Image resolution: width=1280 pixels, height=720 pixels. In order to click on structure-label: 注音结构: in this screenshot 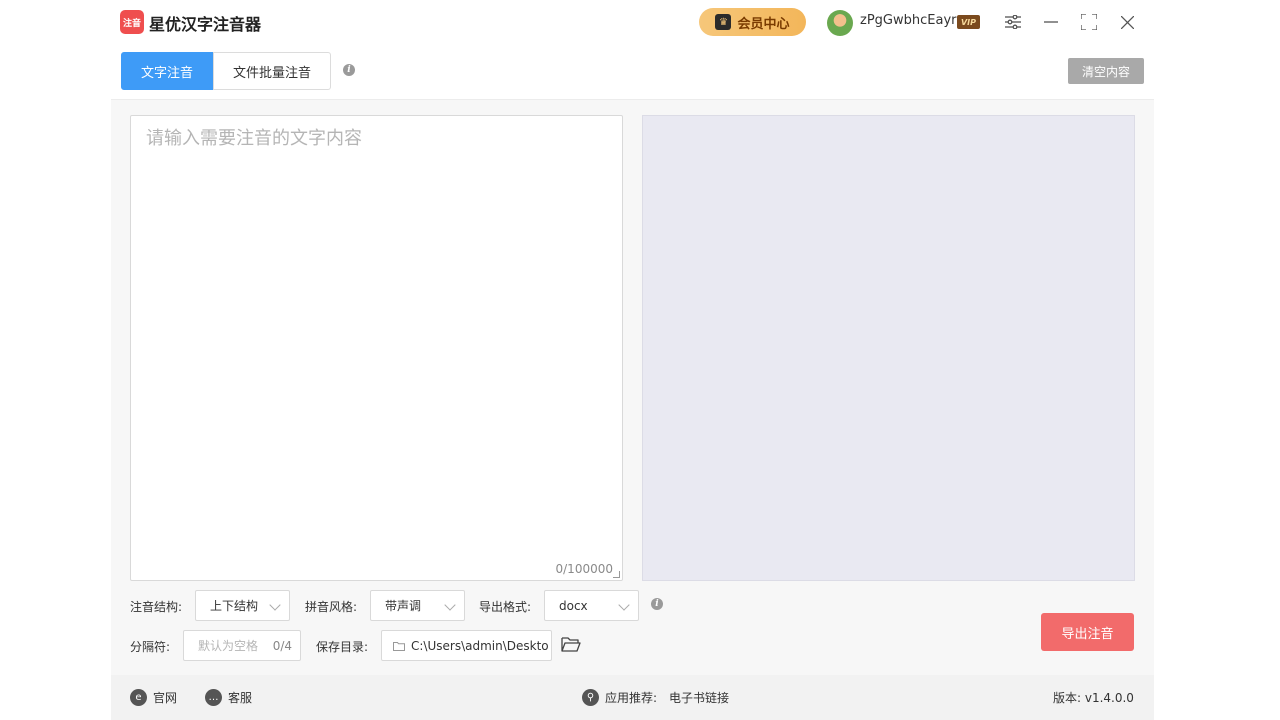, I will do `click(156, 607)`.